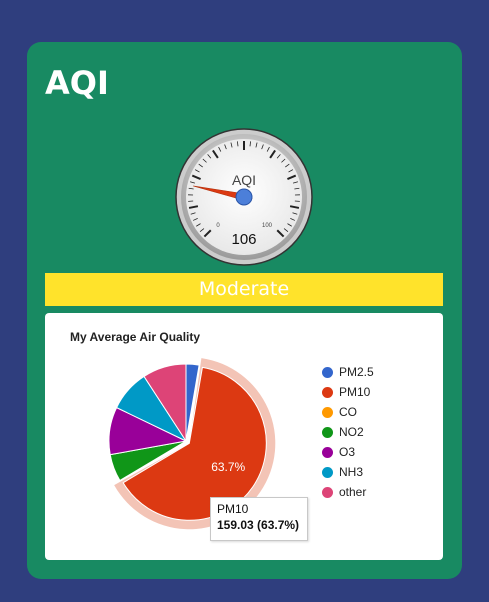  I want to click on aqi-gauge: AQI 0 100 106, so click(244, 197).